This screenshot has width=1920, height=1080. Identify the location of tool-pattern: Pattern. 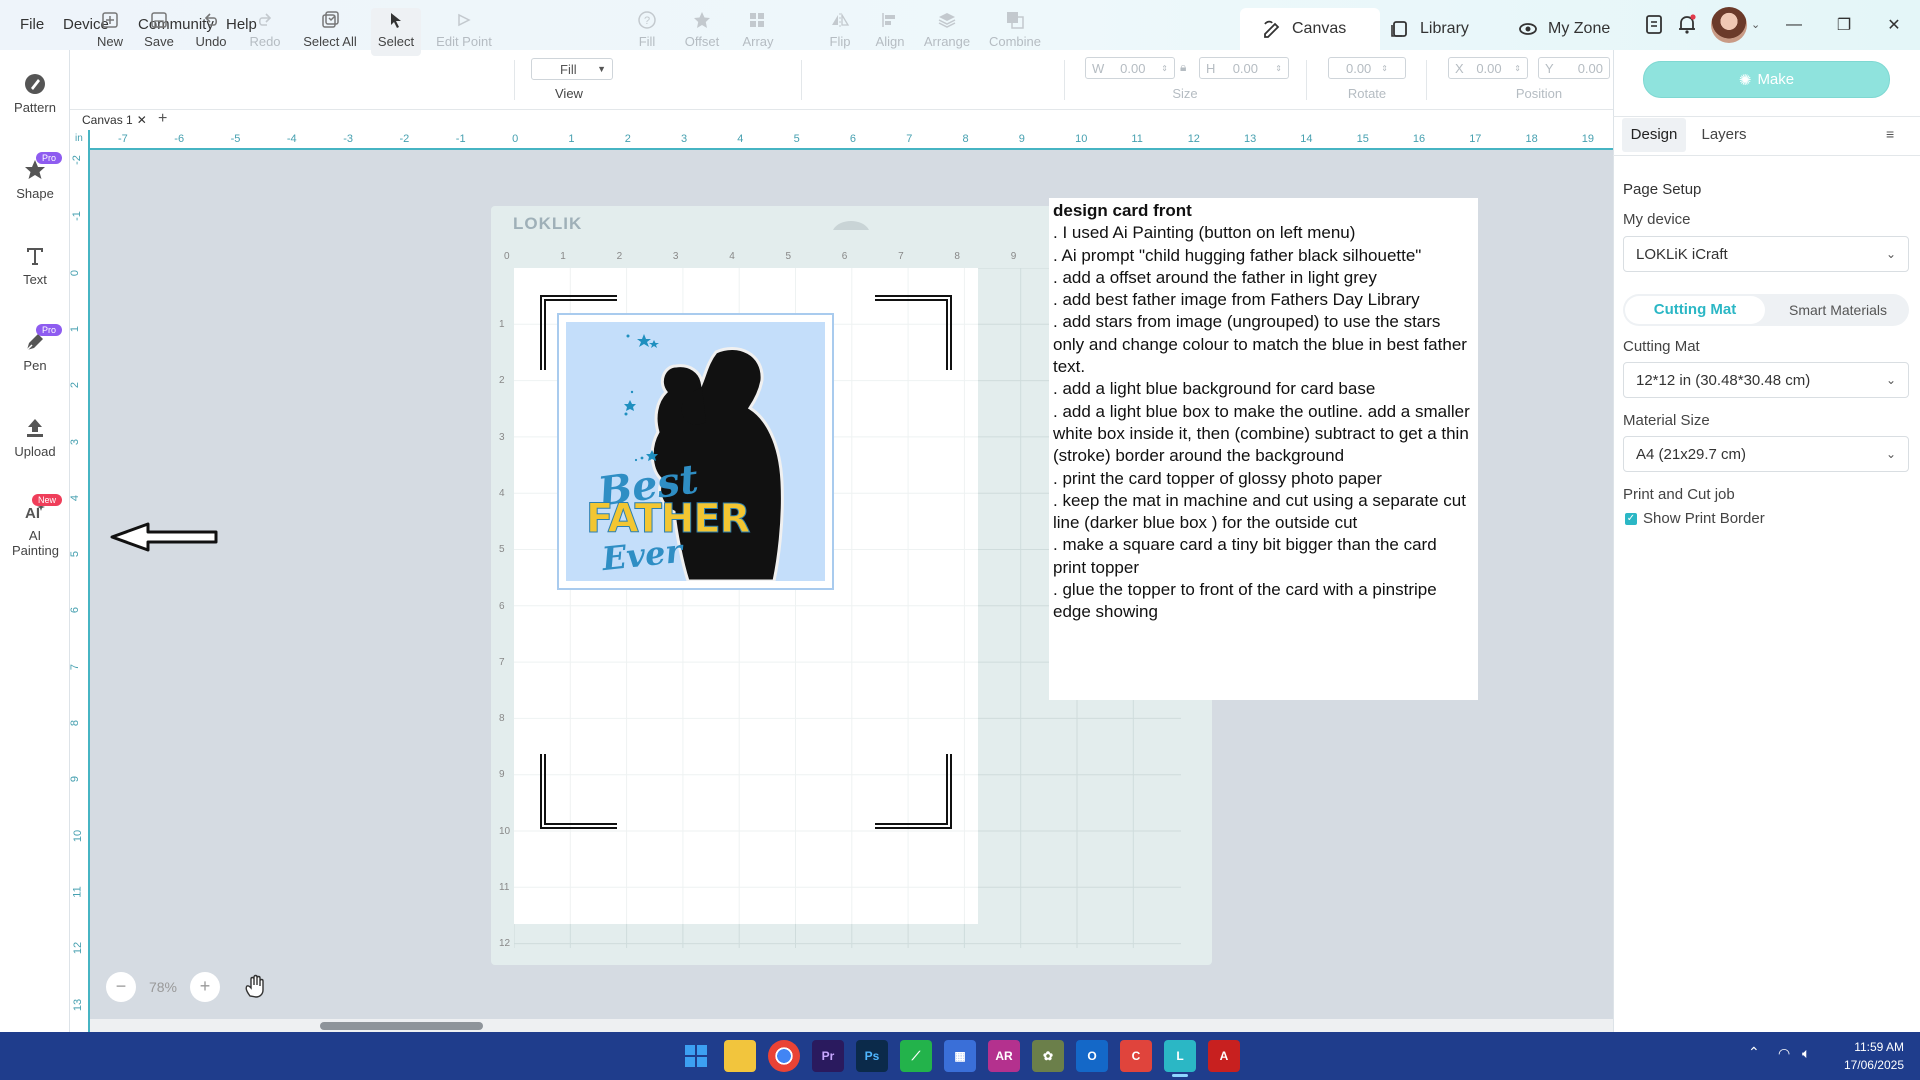
(35, 93).